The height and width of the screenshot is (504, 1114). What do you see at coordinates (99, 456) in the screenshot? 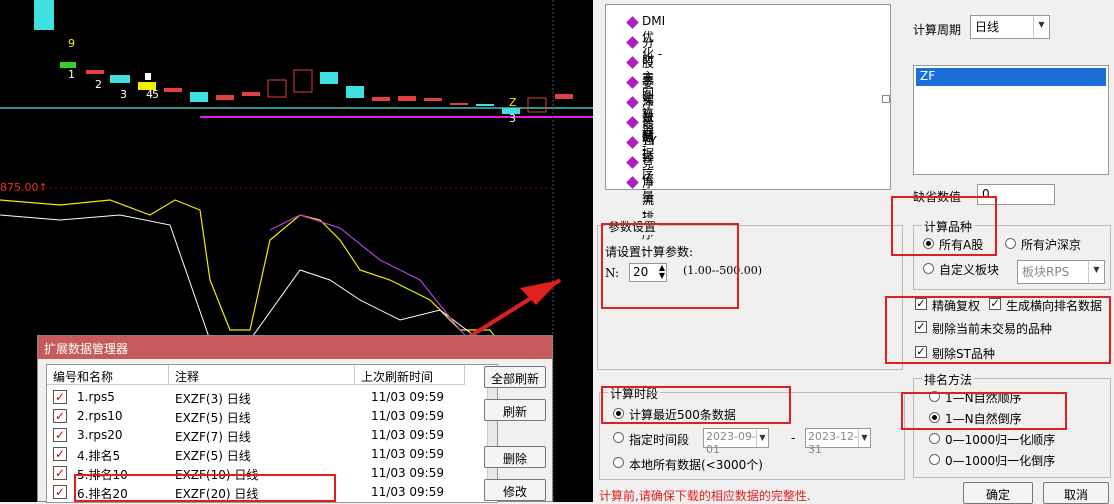
I see `row-name: 4.排名5` at bounding box center [99, 456].